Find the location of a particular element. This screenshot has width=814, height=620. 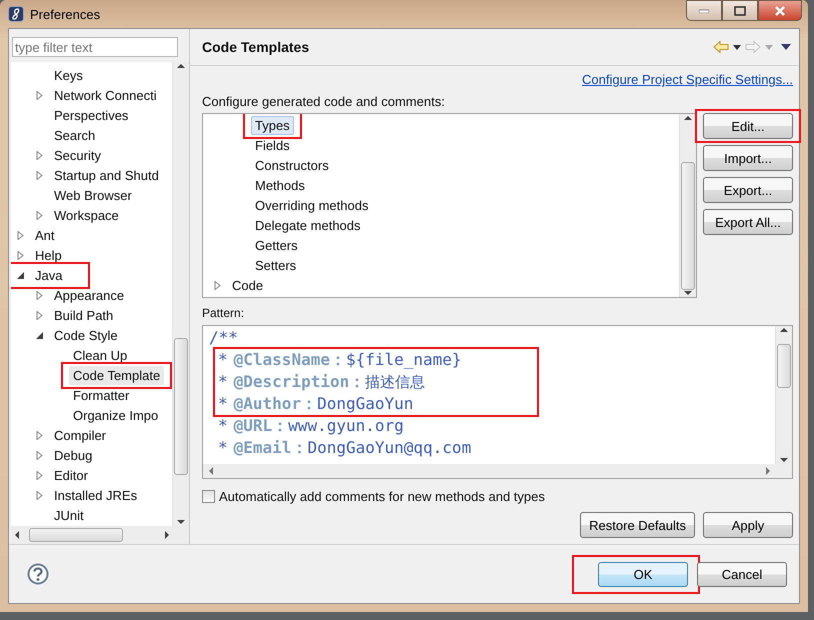

app-icon is located at coordinates (16, 14).